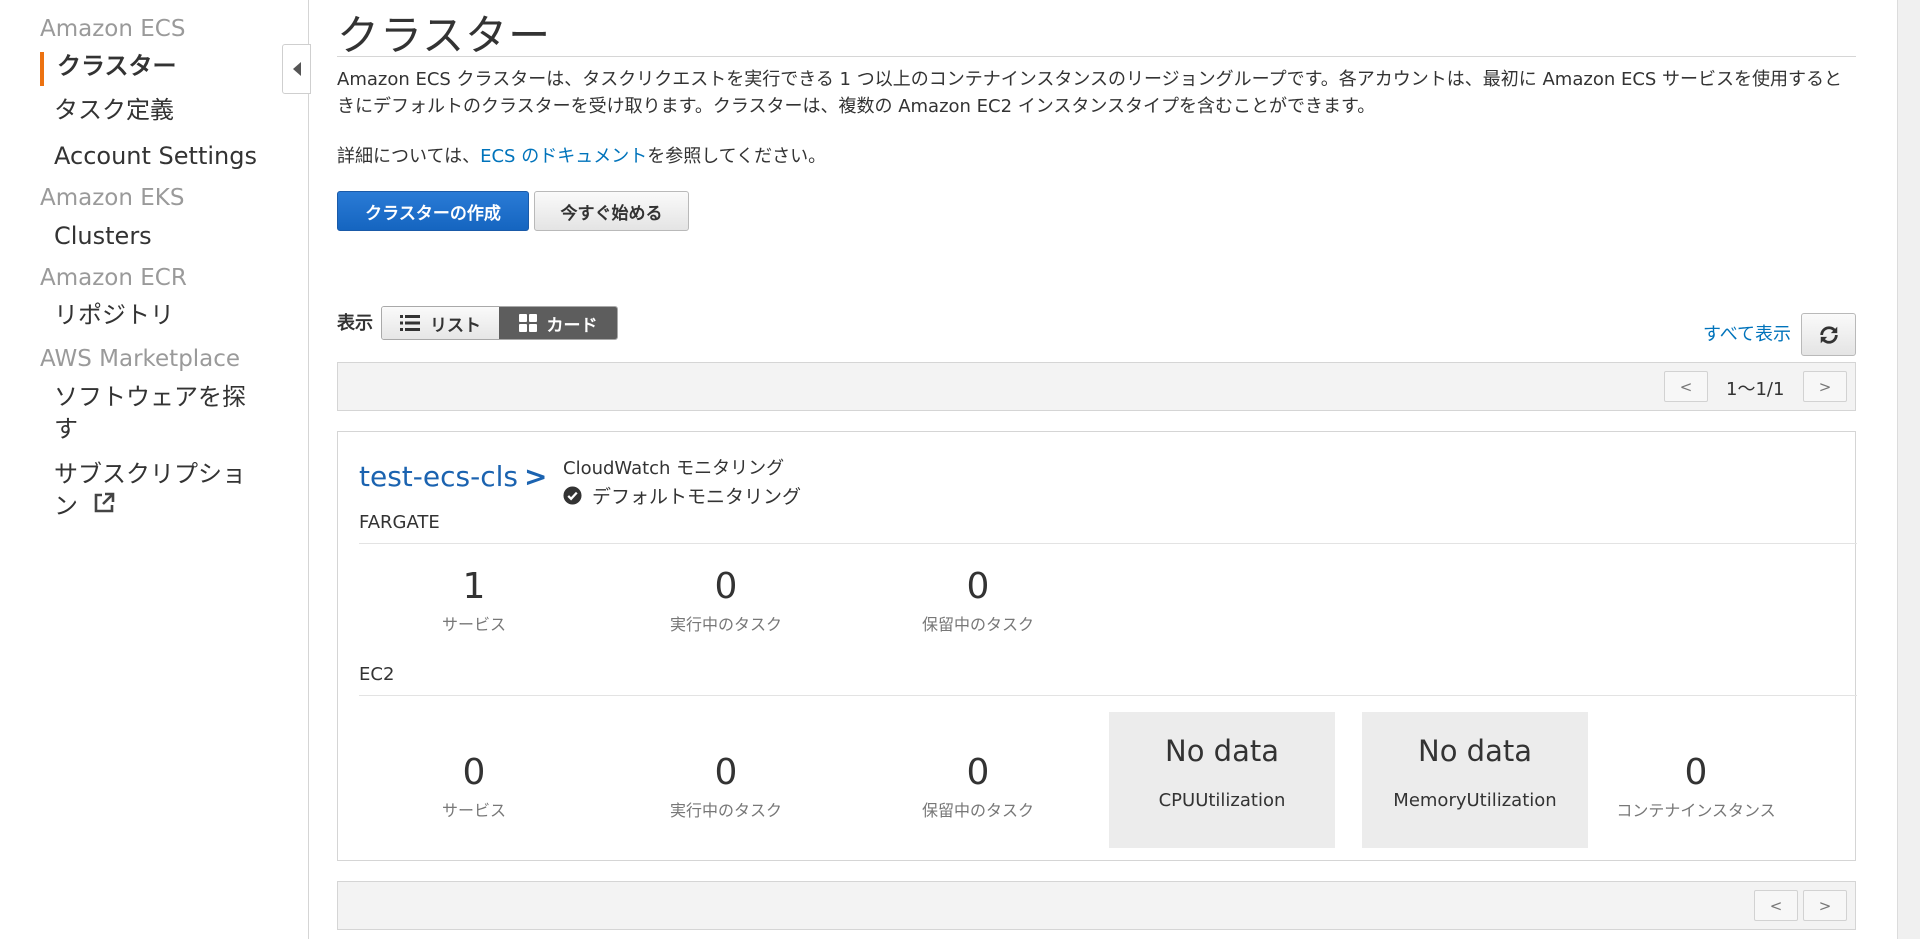 The image size is (1920, 939). Describe the element at coordinates (1108, 695) in the screenshot. I see `ec2-divider` at that location.